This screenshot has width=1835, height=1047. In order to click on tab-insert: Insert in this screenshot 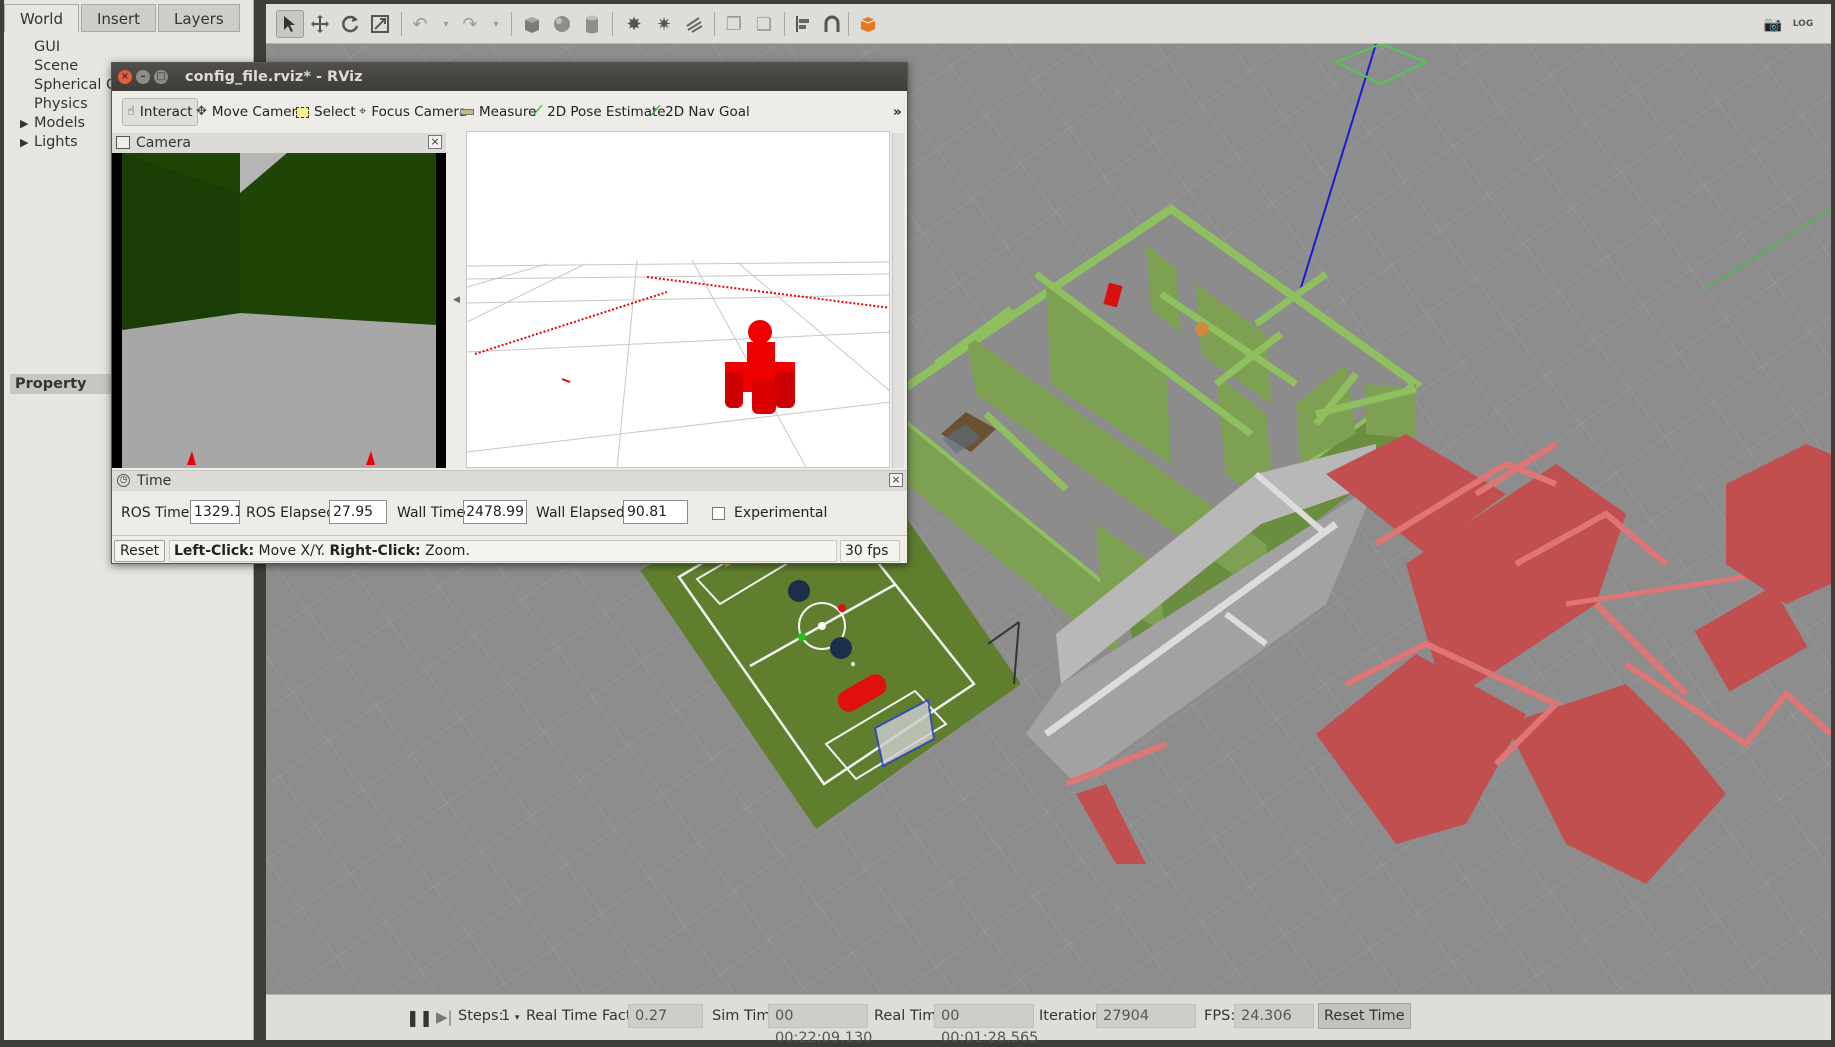, I will do `click(119, 18)`.